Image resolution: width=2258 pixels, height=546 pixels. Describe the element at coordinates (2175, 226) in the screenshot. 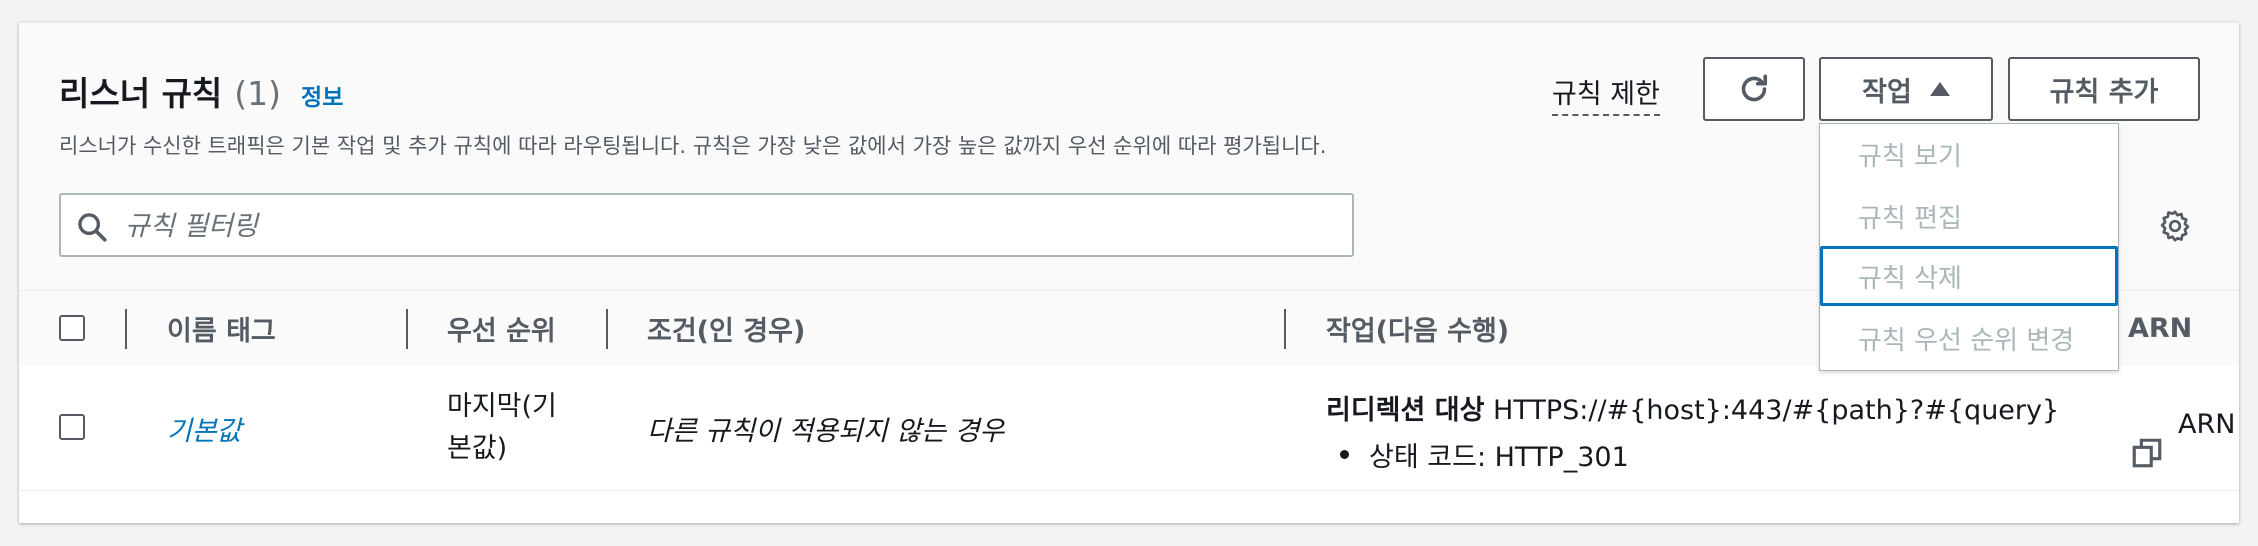

I see `gear-icon` at that location.